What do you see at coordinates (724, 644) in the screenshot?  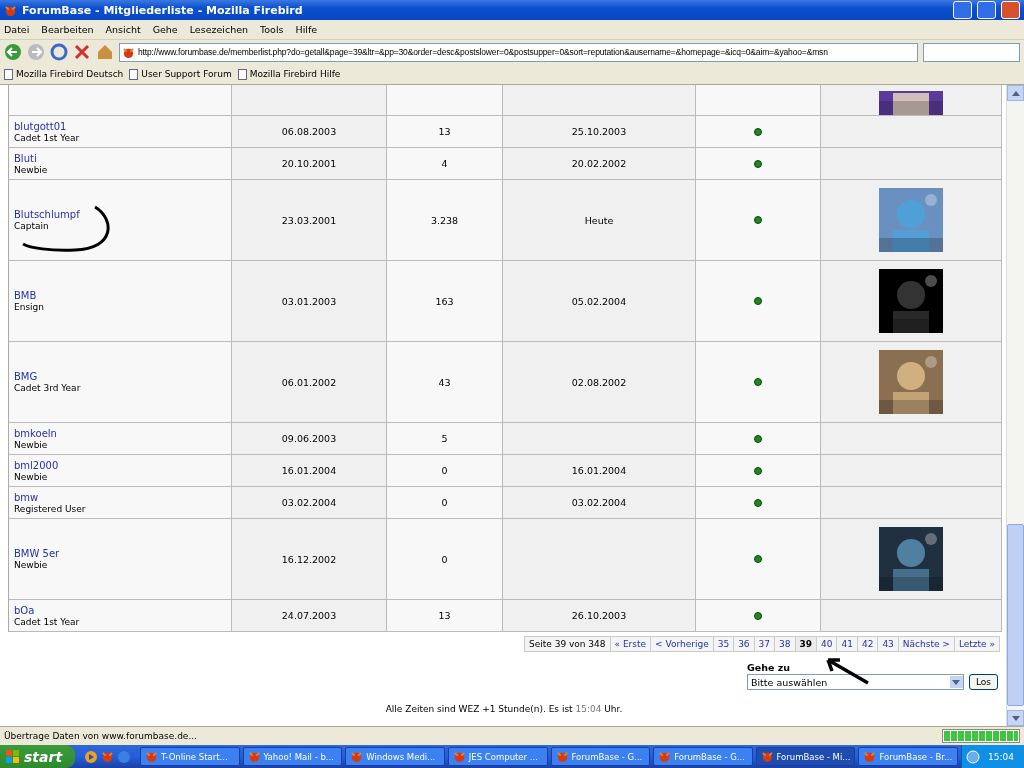 I see `page-link: 35` at bounding box center [724, 644].